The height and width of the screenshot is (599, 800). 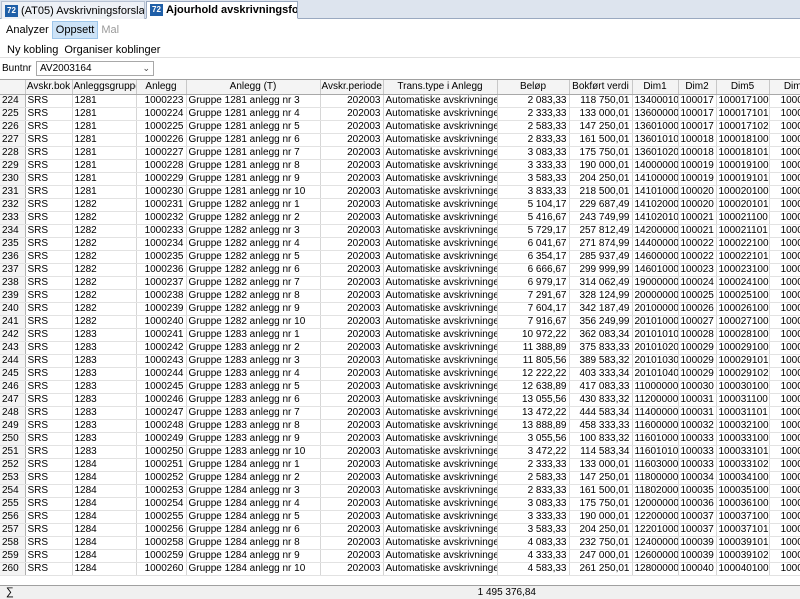 What do you see at coordinates (601, 296) in the screenshot?
I see `bokfort-verdi-cell: 328 124,99` at bounding box center [601, 296].